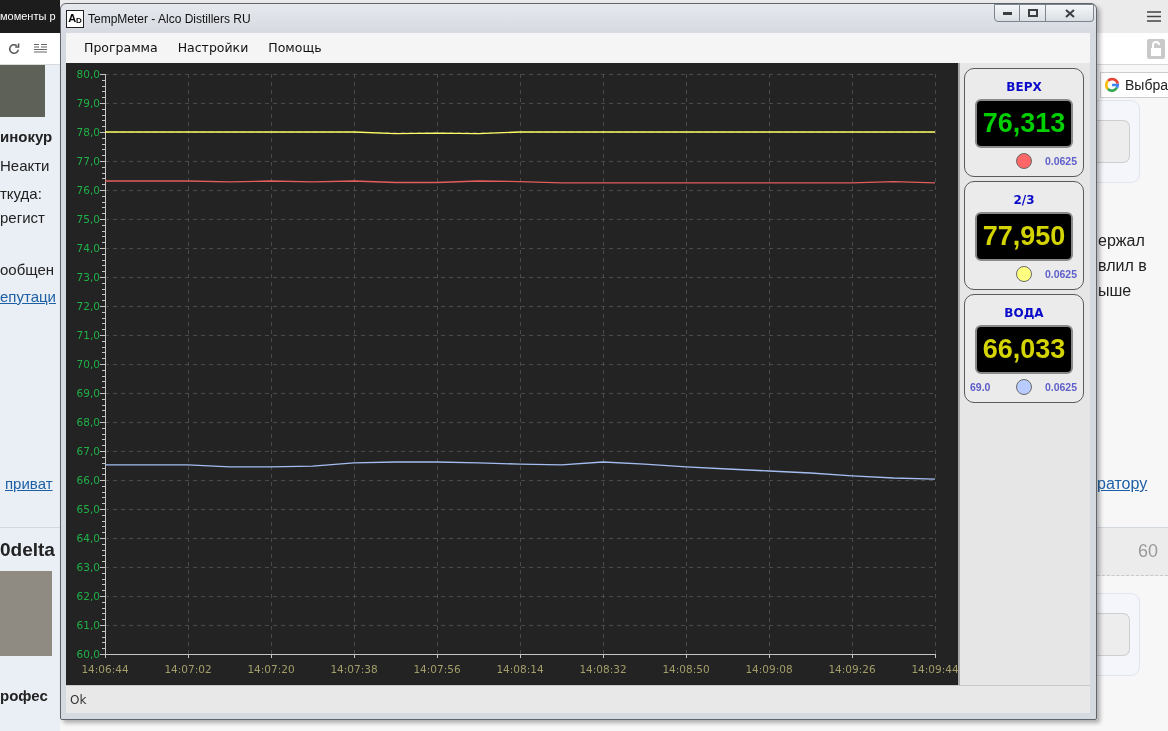 This screenshot has height=731, width=1168. I want to click on close-button, so click(1070, 13).